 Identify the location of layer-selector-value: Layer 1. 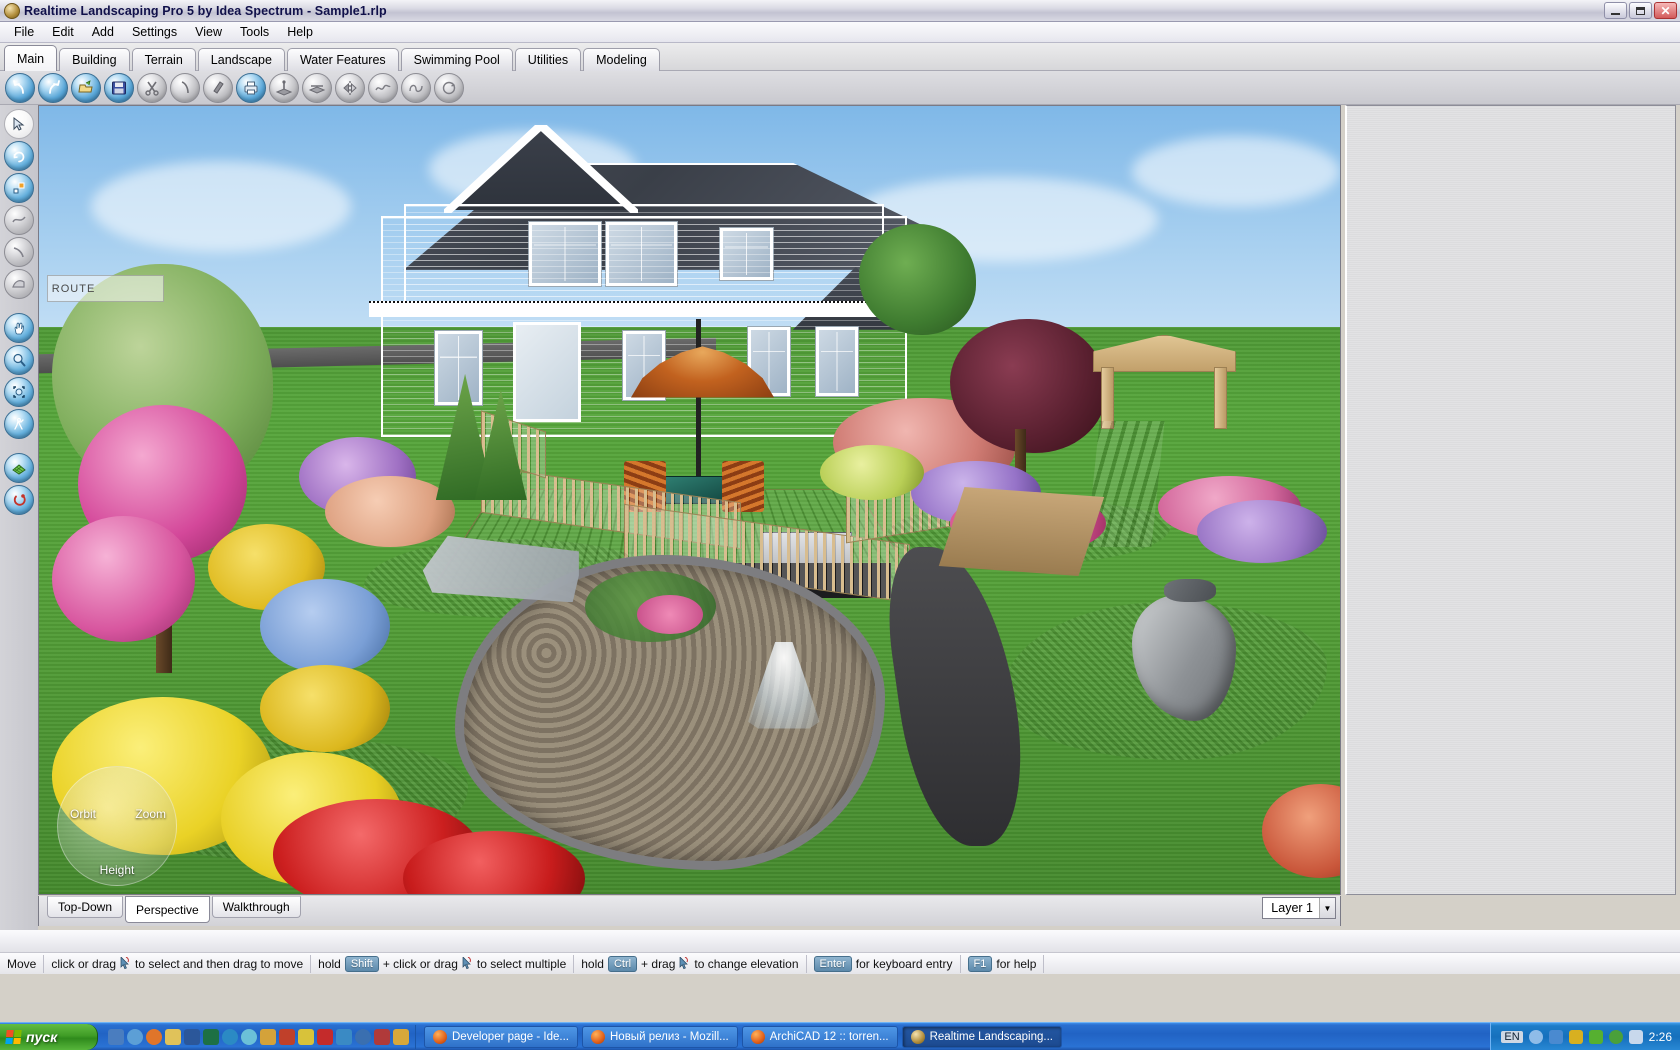
(1292, 908).